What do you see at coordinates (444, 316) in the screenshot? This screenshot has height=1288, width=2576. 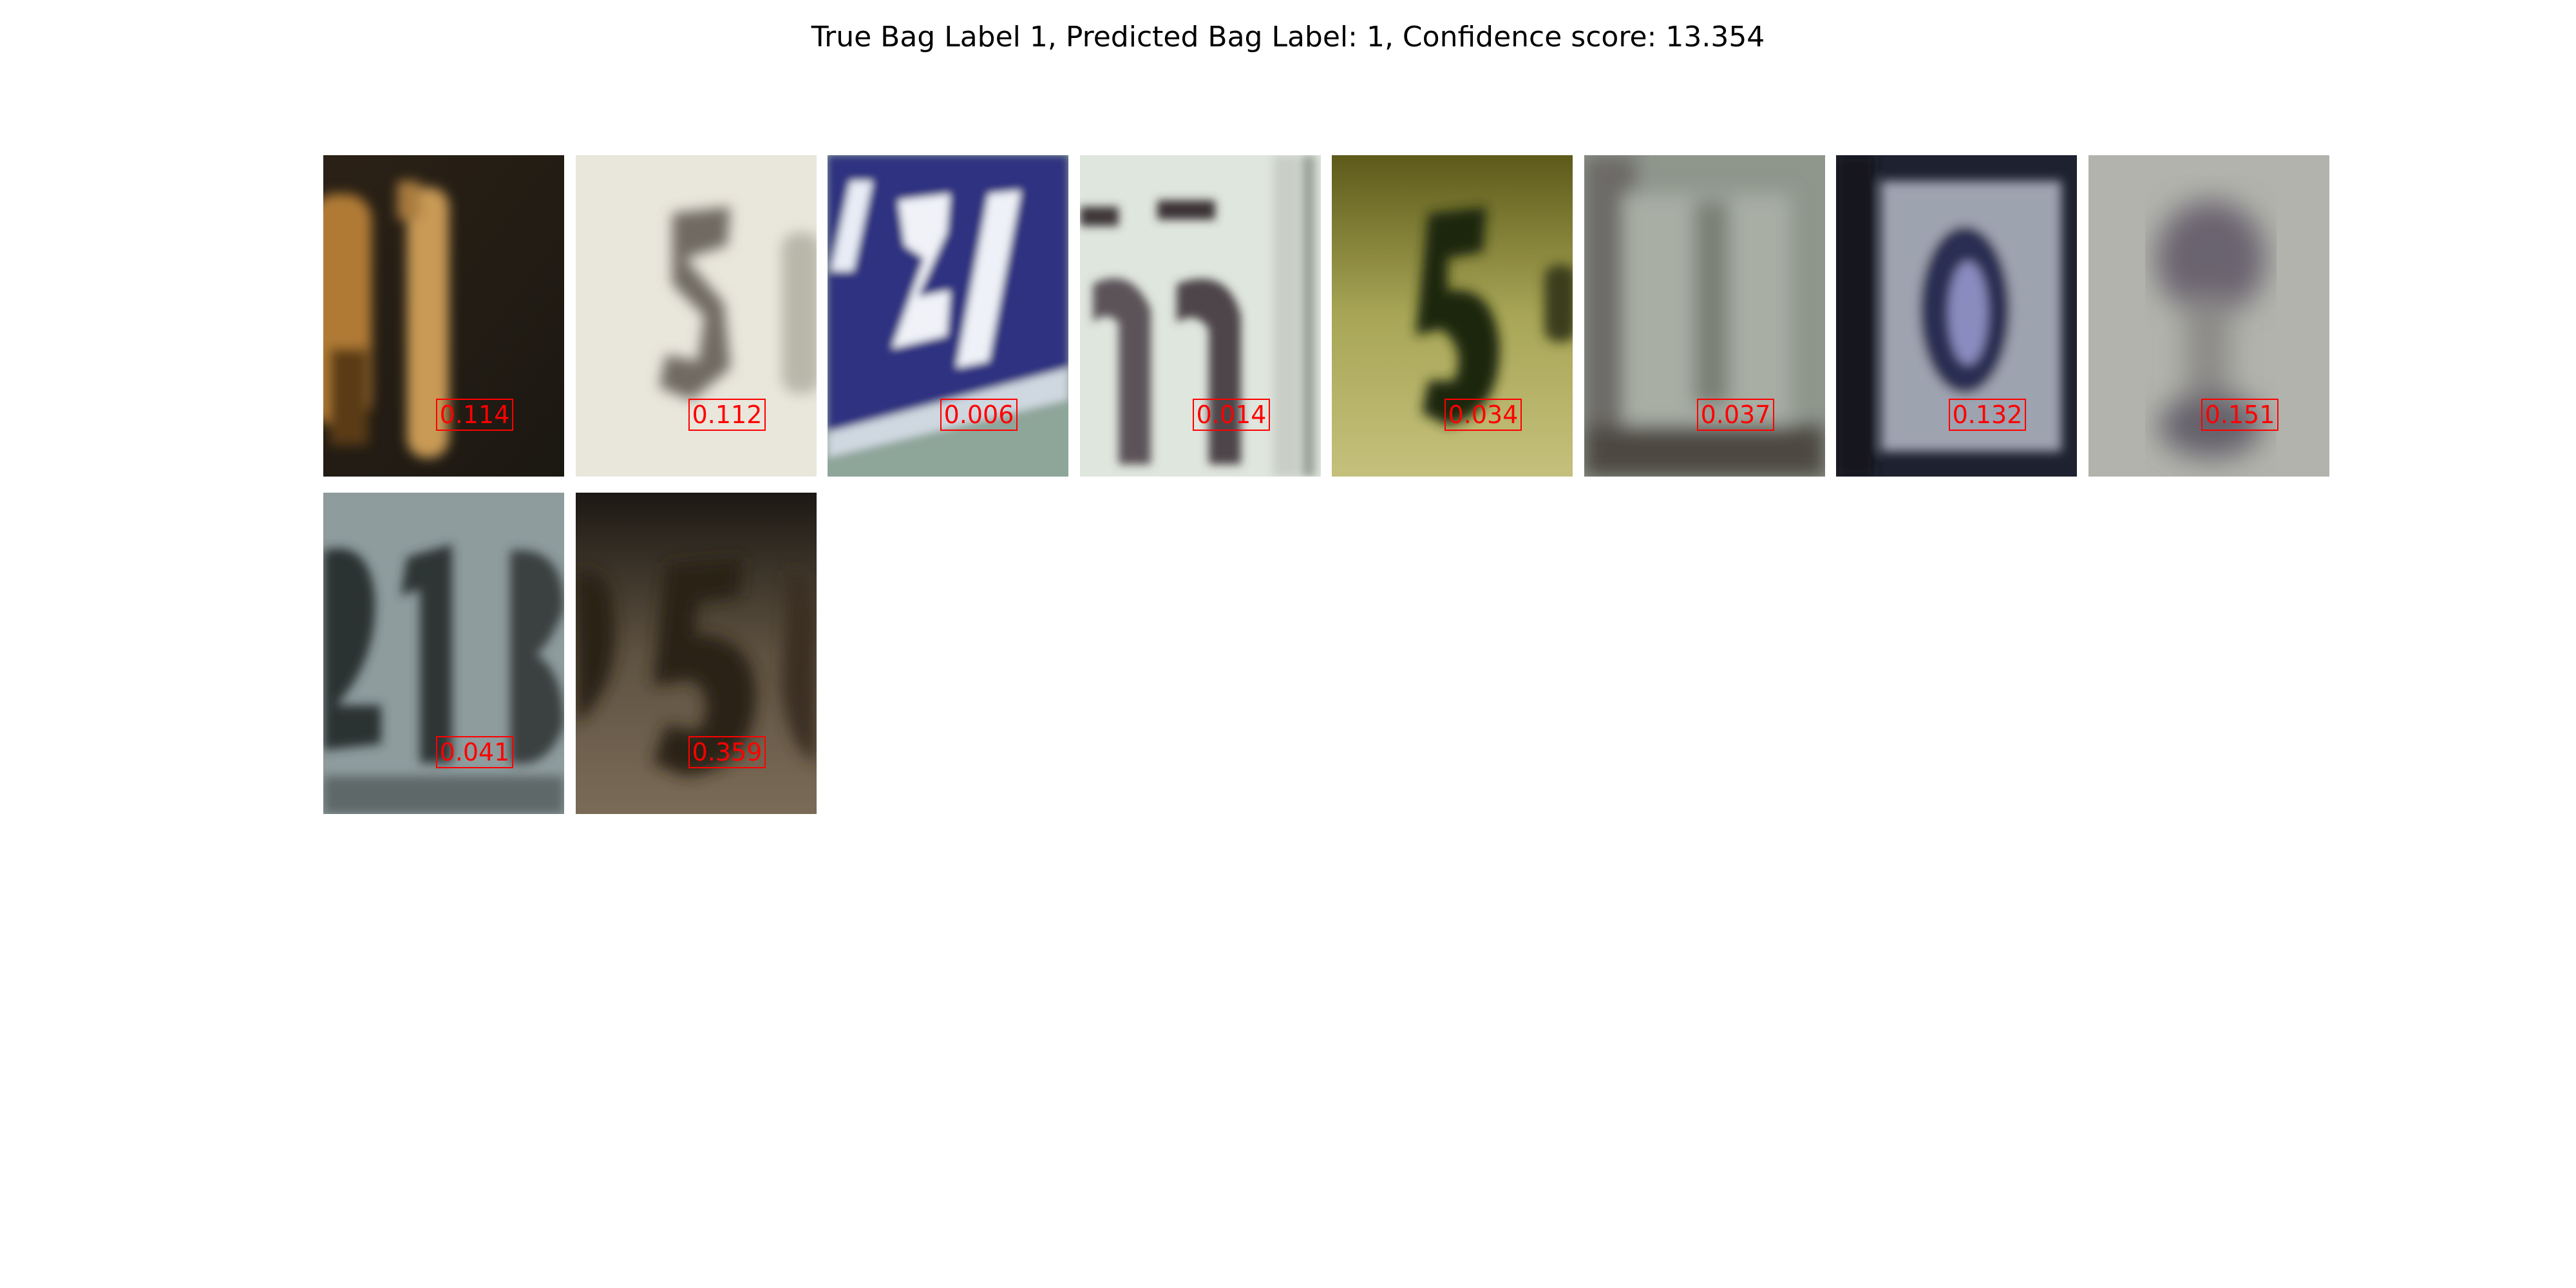 I see `instance-image-1: 0.114` at bounding box center [444, 316].